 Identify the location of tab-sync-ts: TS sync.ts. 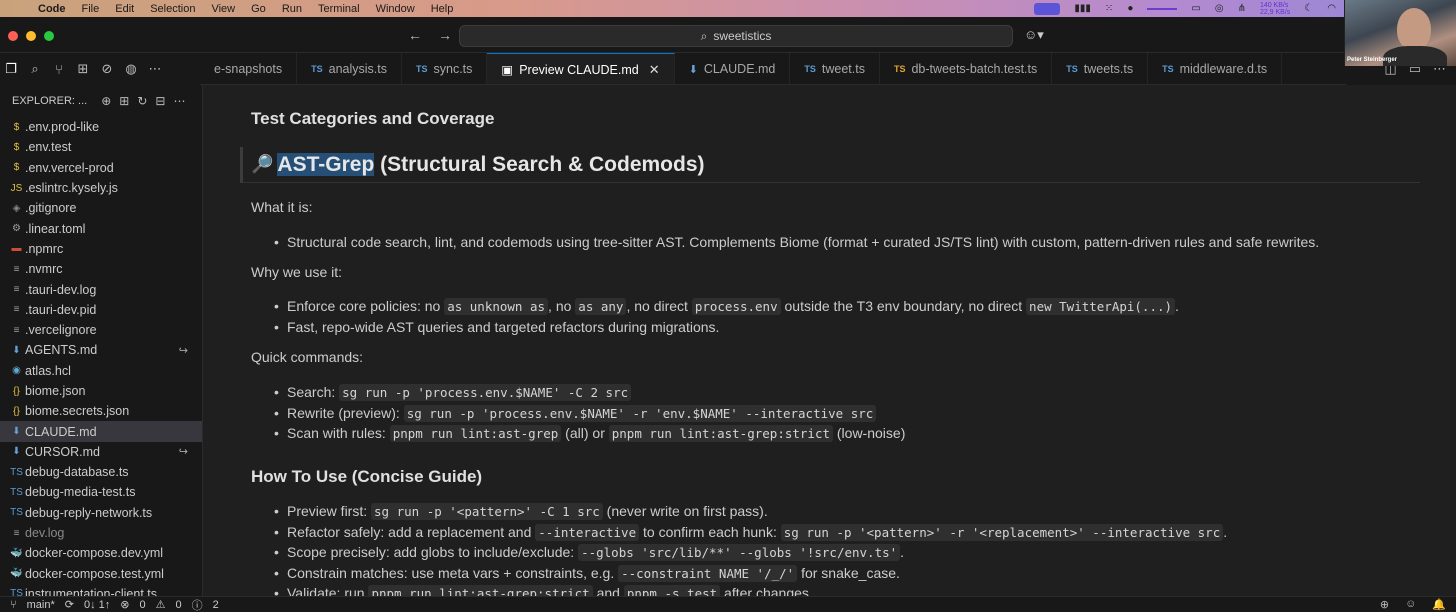
(445, 68).